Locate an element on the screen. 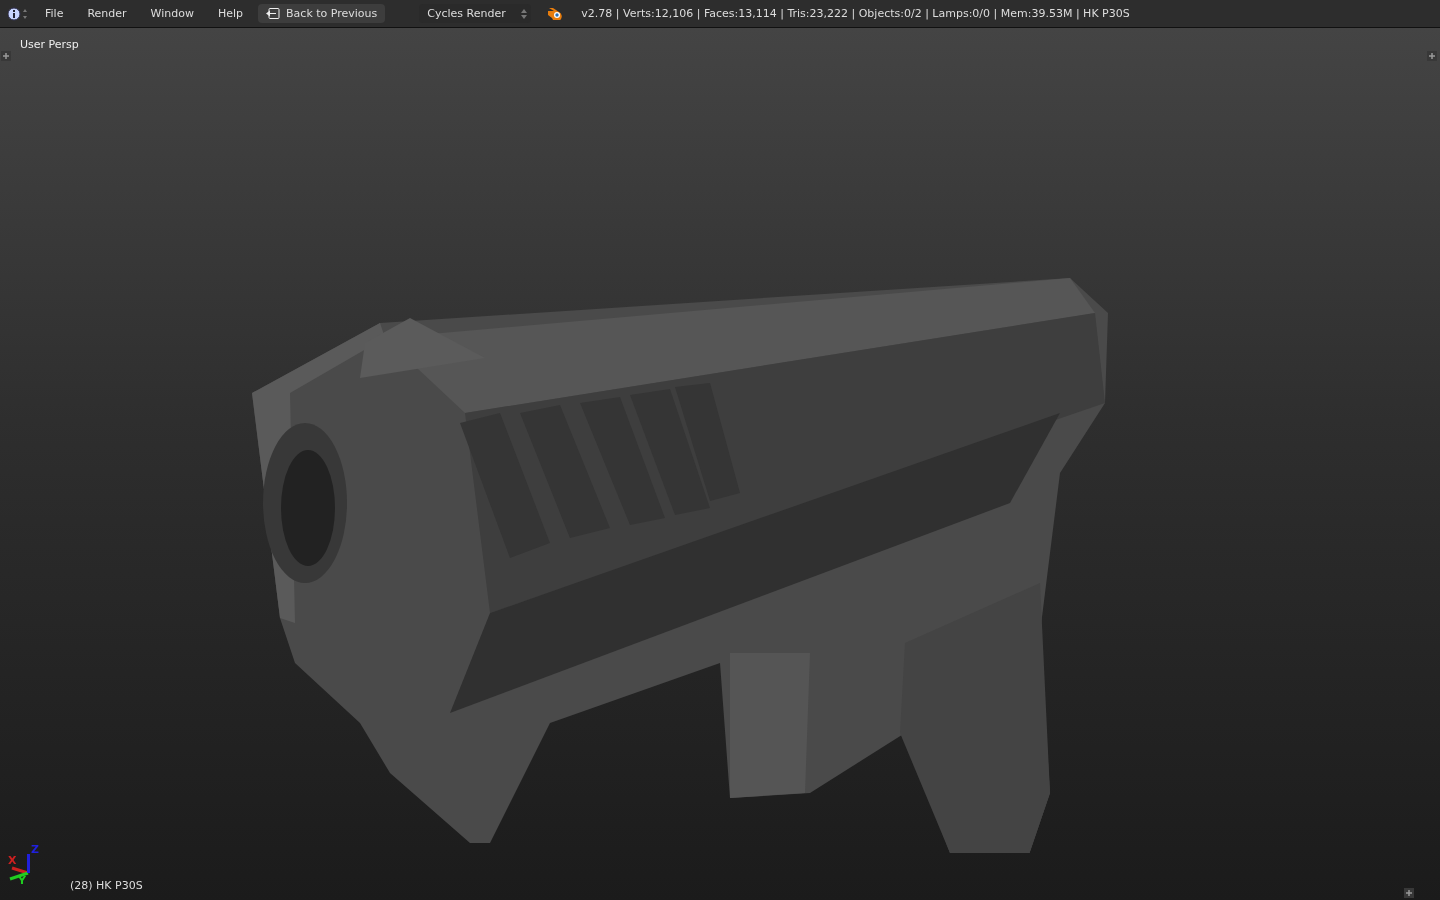 The image size is (1440, 900). logo-icon is located at coordinates (555, 13).